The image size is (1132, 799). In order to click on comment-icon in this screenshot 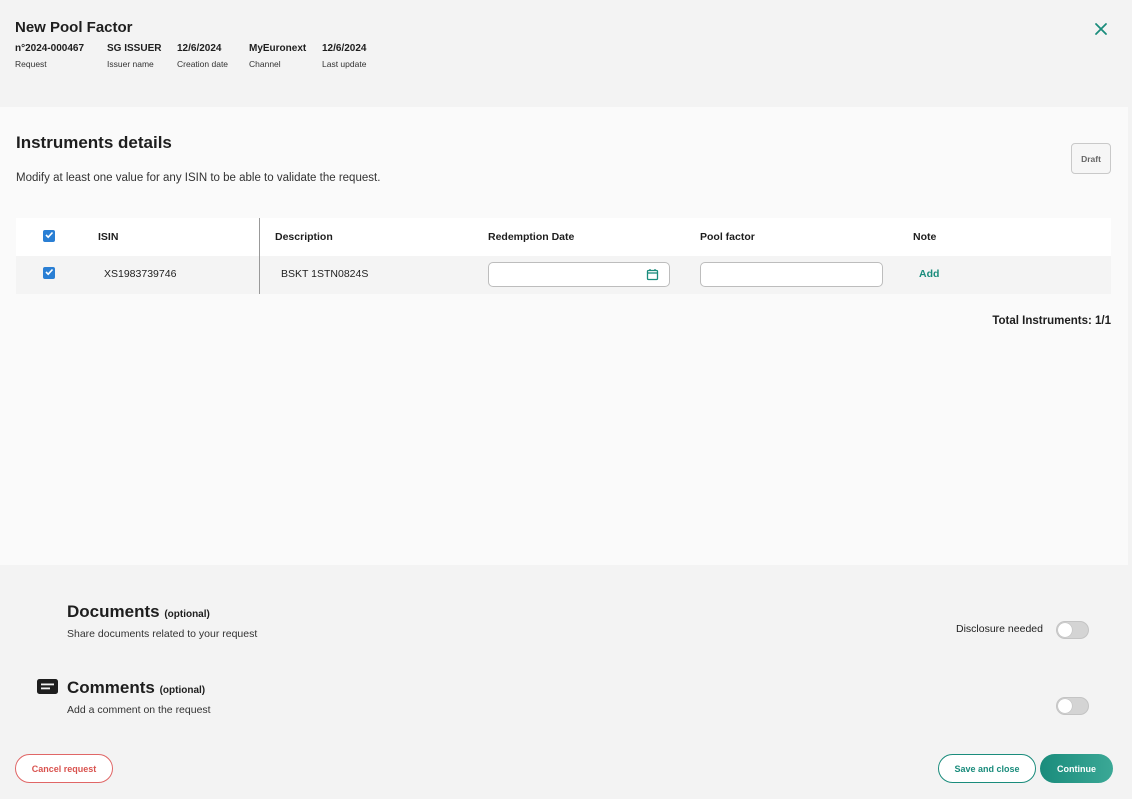, I will do `click(47, 686)`.